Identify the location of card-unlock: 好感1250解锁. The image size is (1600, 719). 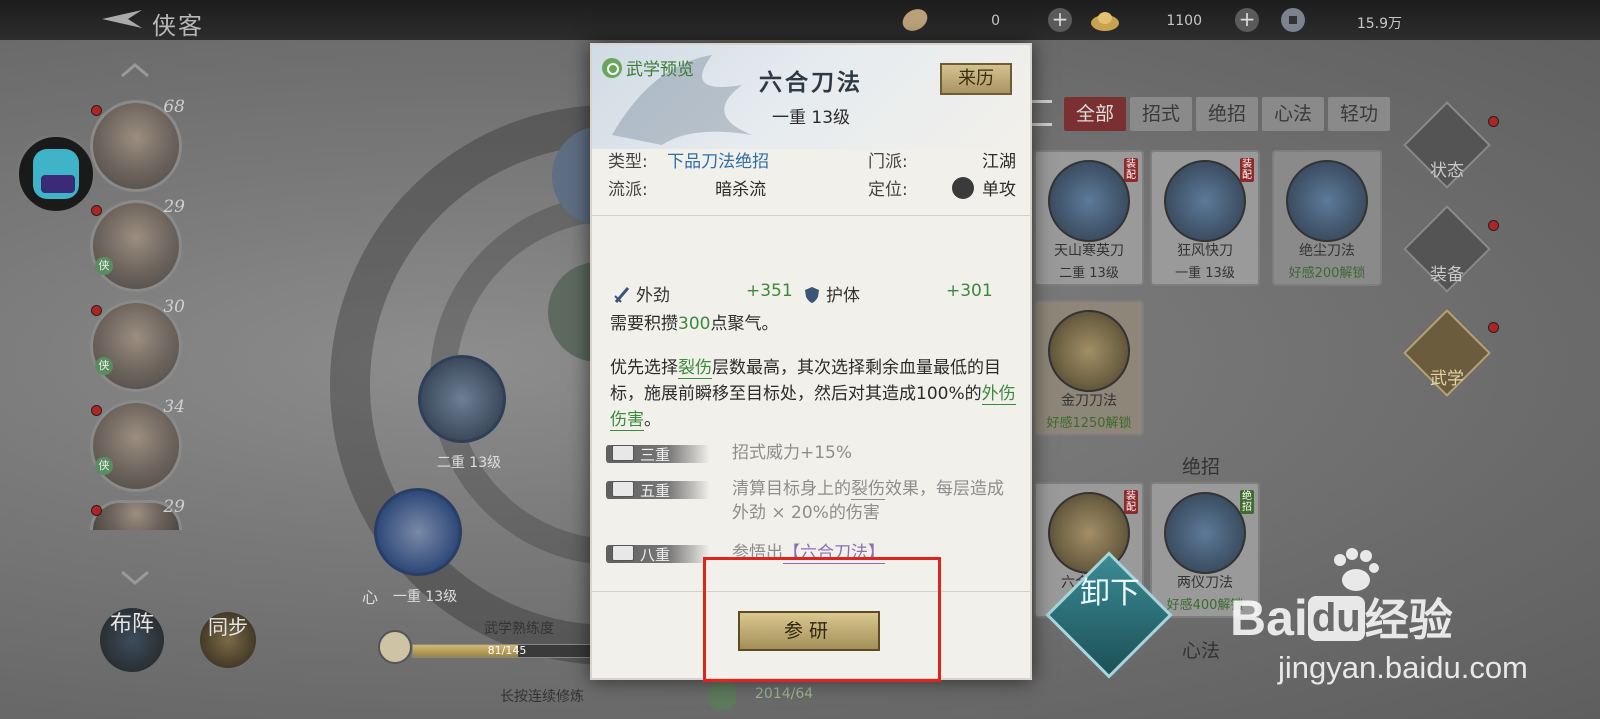
(1089, 423).